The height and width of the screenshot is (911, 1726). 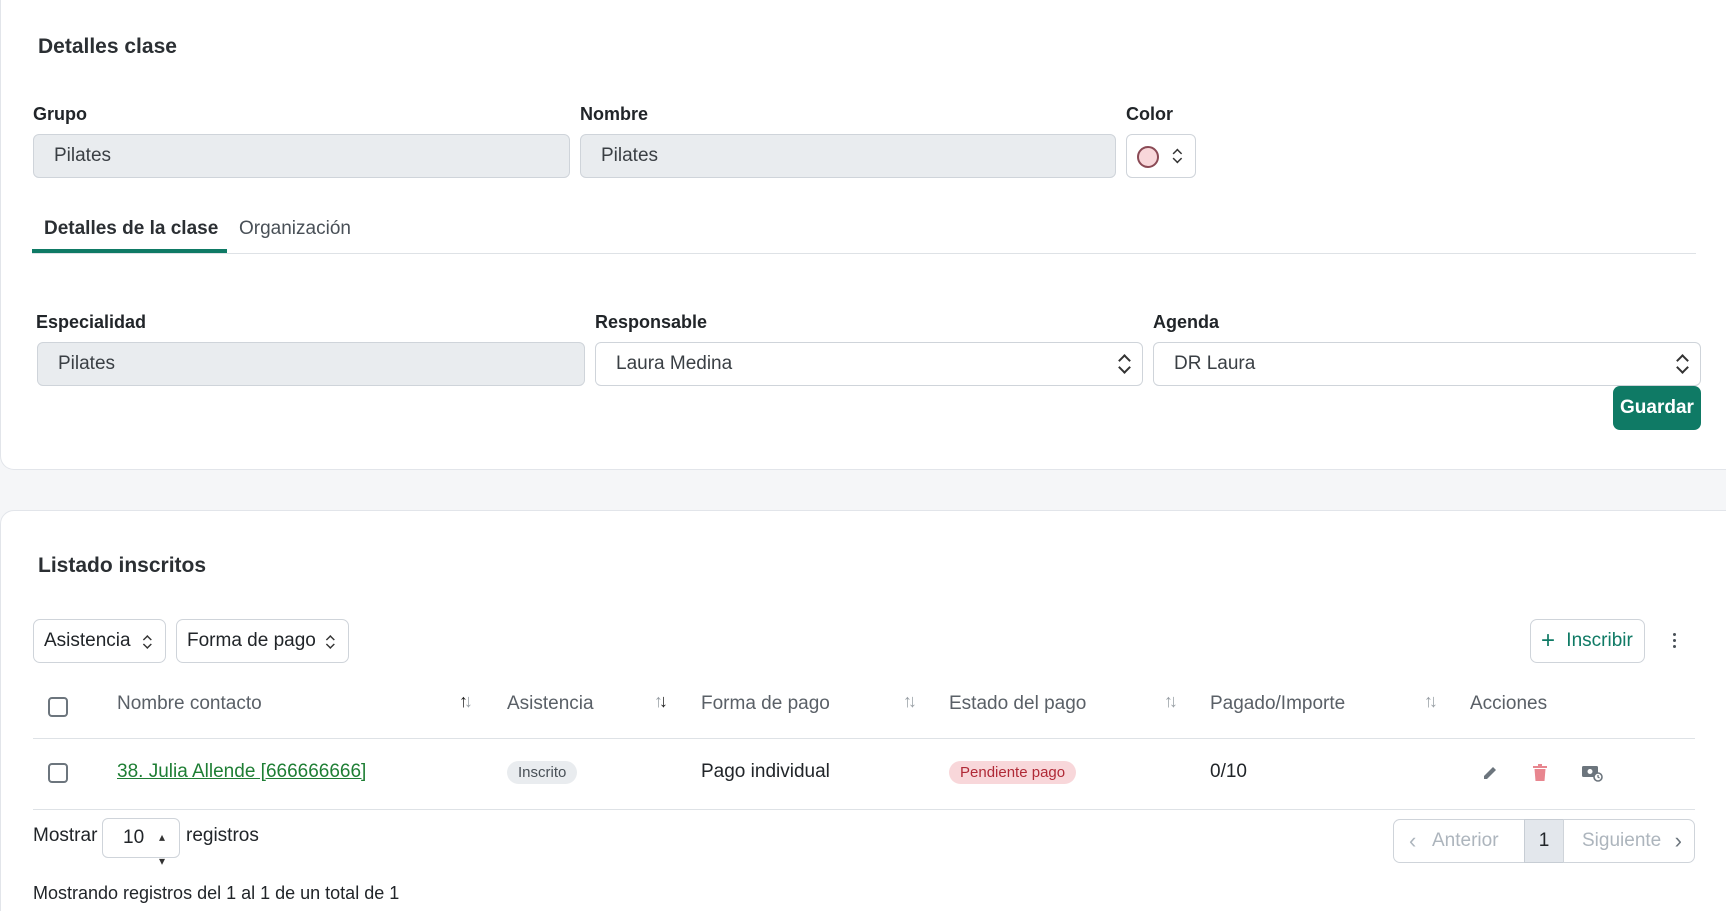 I want to click on payment-method-filter-label: Forma de pago, so click(x=251, y=640).